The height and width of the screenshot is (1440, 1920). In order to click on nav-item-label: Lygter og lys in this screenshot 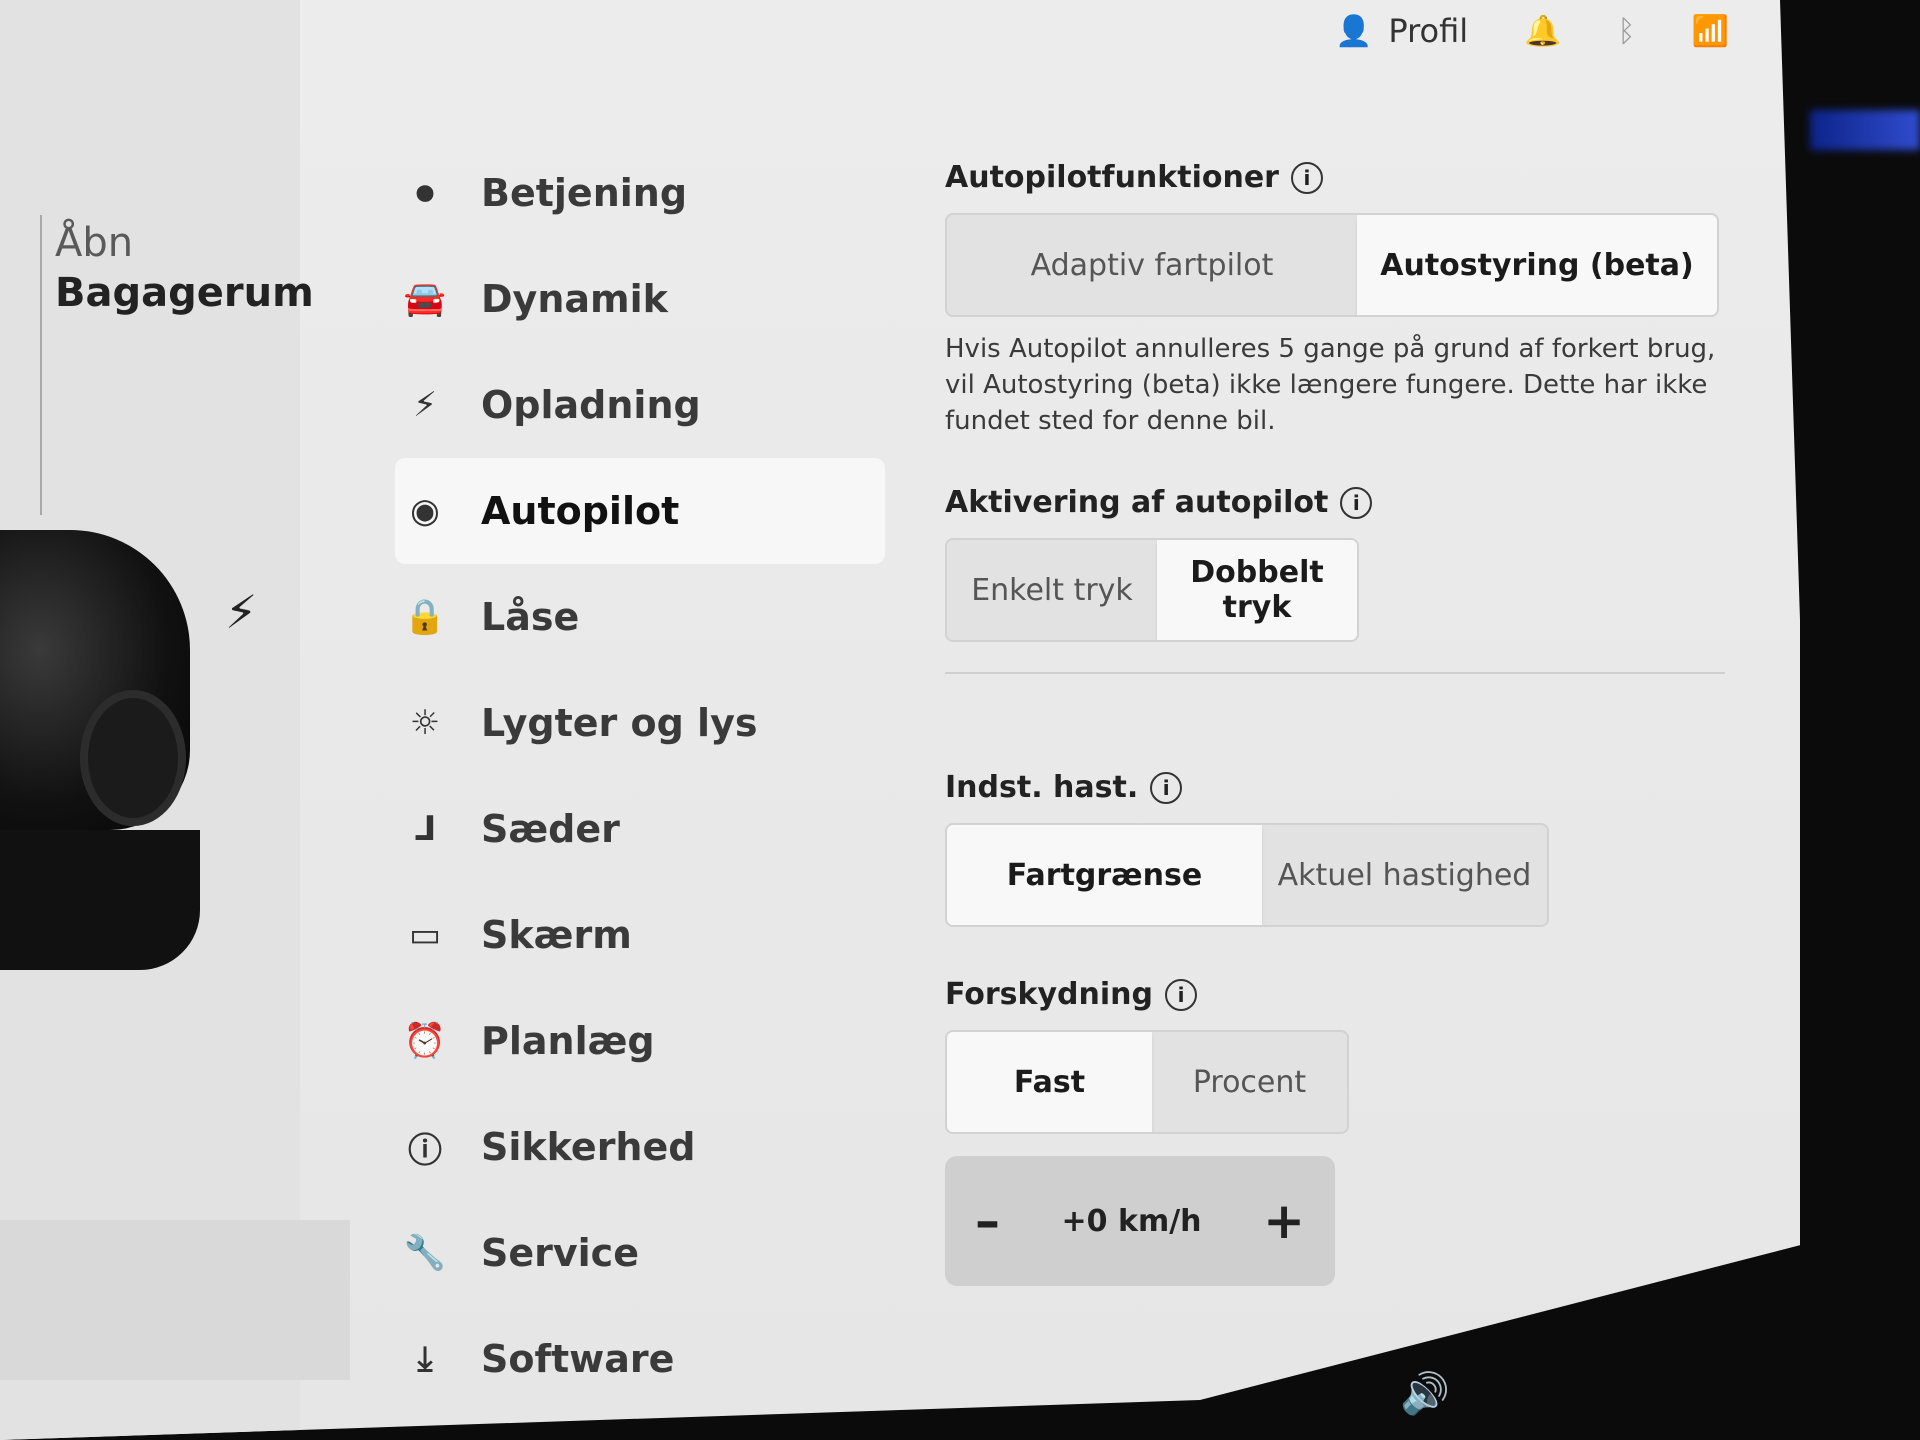, I will do `click(619, 723)`.